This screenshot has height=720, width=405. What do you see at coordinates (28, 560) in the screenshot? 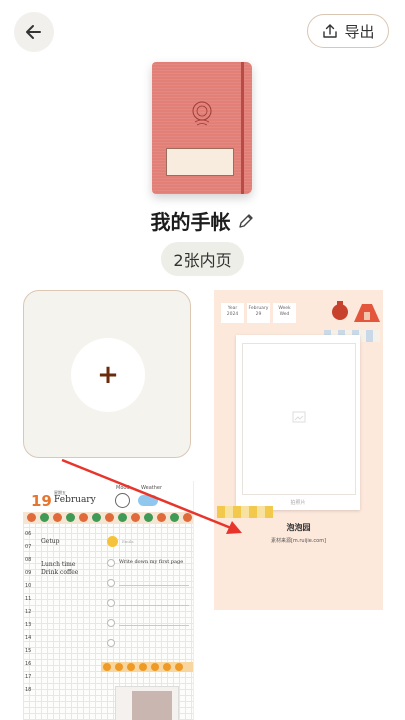
I see `hour-label: 08` at bounding box center [28, 560].